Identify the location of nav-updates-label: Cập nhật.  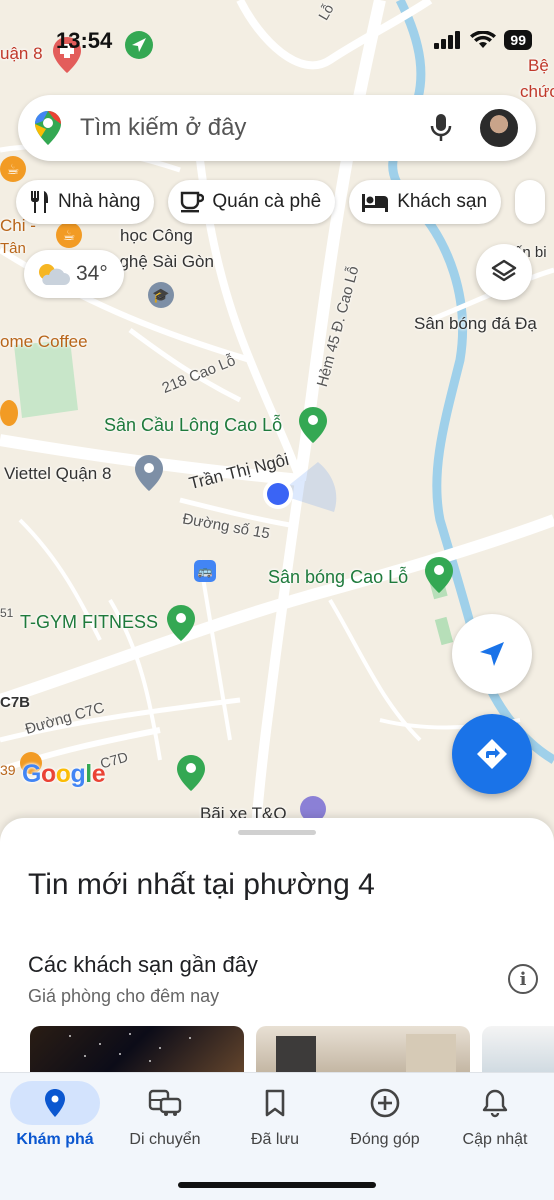
(495, 1139).